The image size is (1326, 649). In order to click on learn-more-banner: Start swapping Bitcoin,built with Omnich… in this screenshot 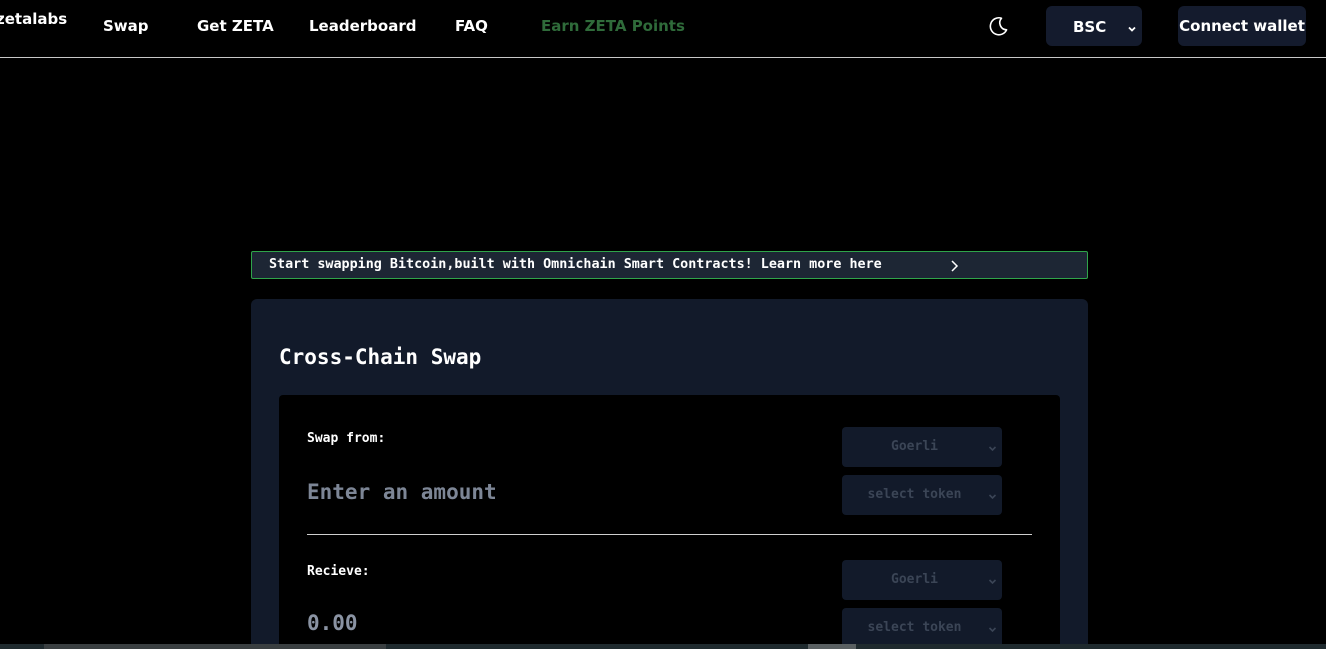, I will do `click(669, 265)`.